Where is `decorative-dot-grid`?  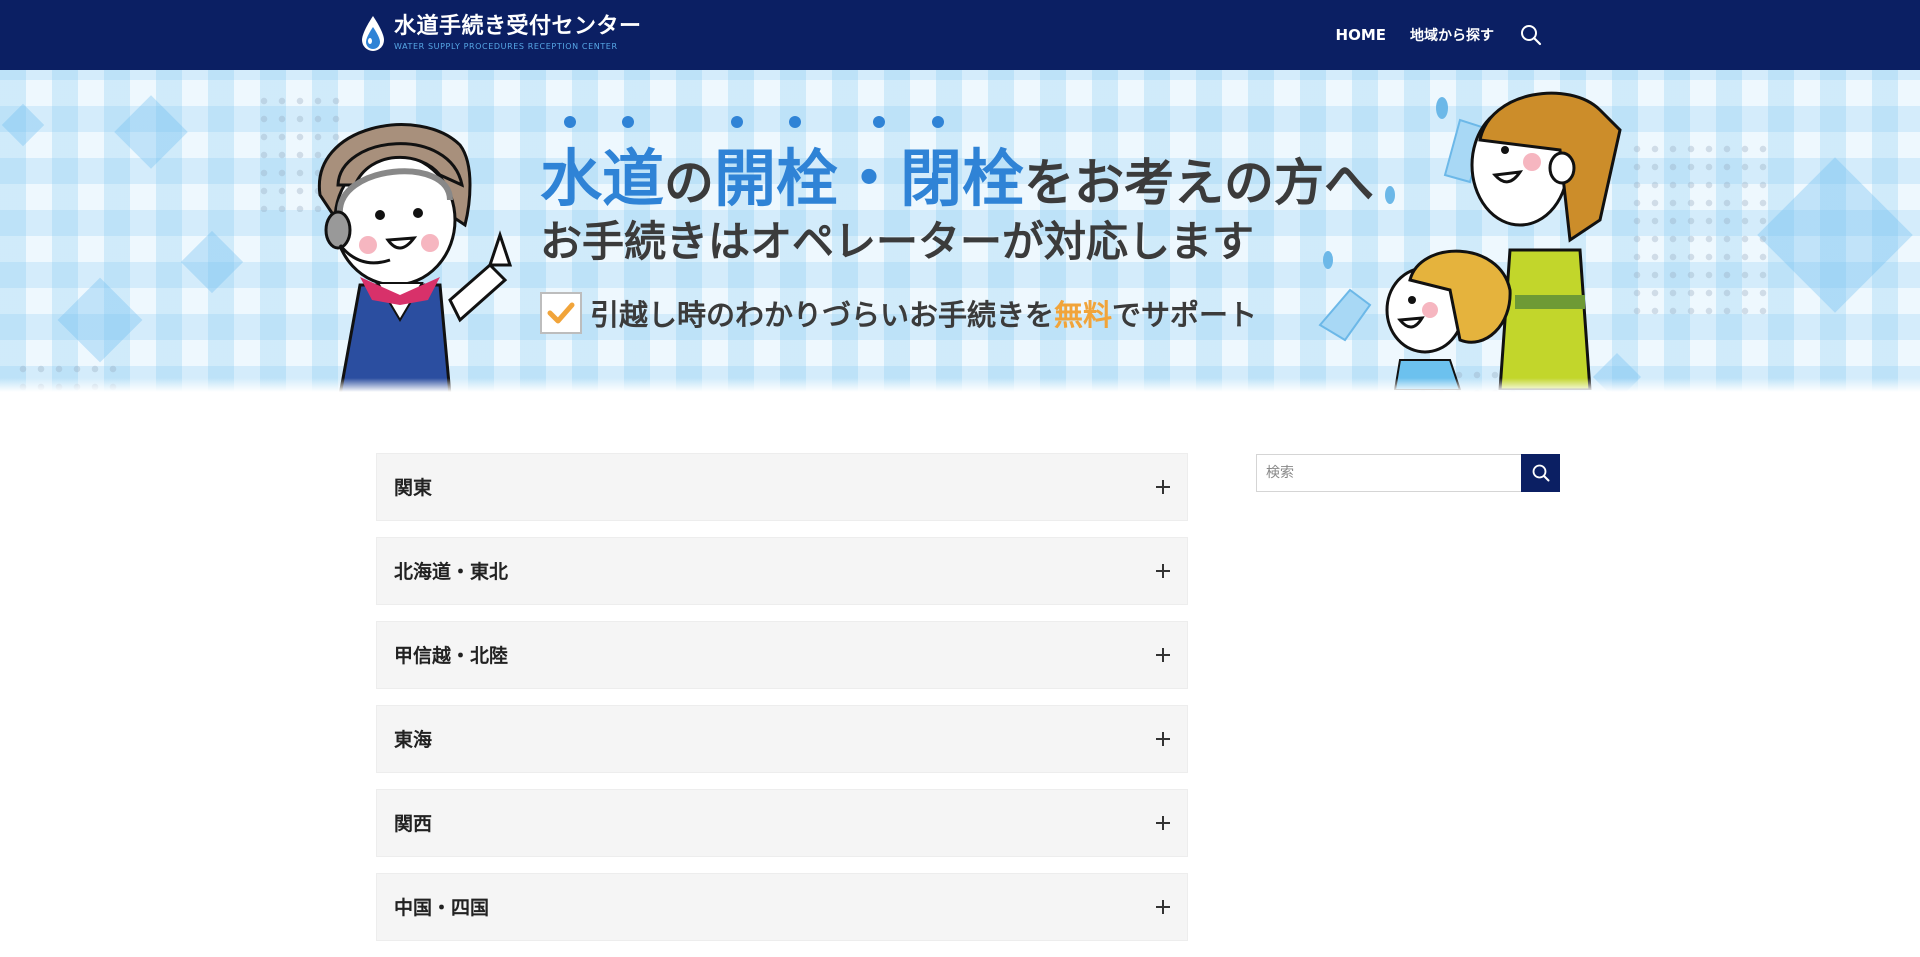 decorative-dot-grid is located at coordinates (1698, 230).